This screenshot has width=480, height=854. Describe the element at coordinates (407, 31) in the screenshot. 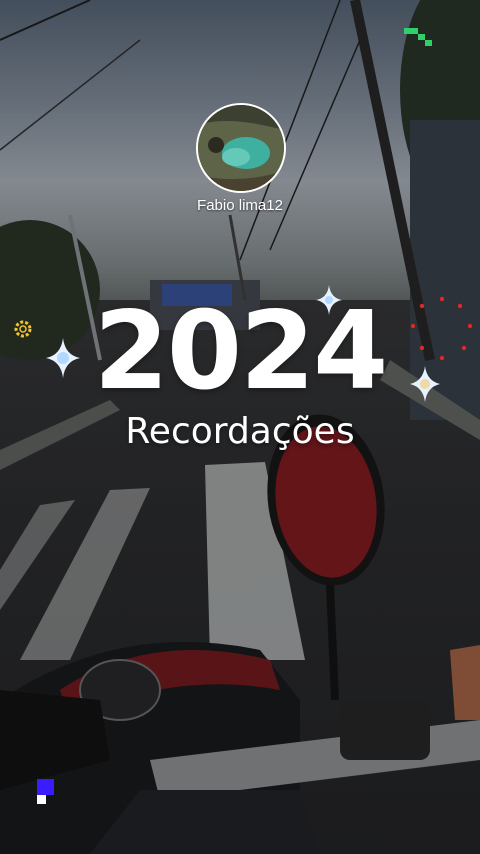

I see `green-pixel` at that location.